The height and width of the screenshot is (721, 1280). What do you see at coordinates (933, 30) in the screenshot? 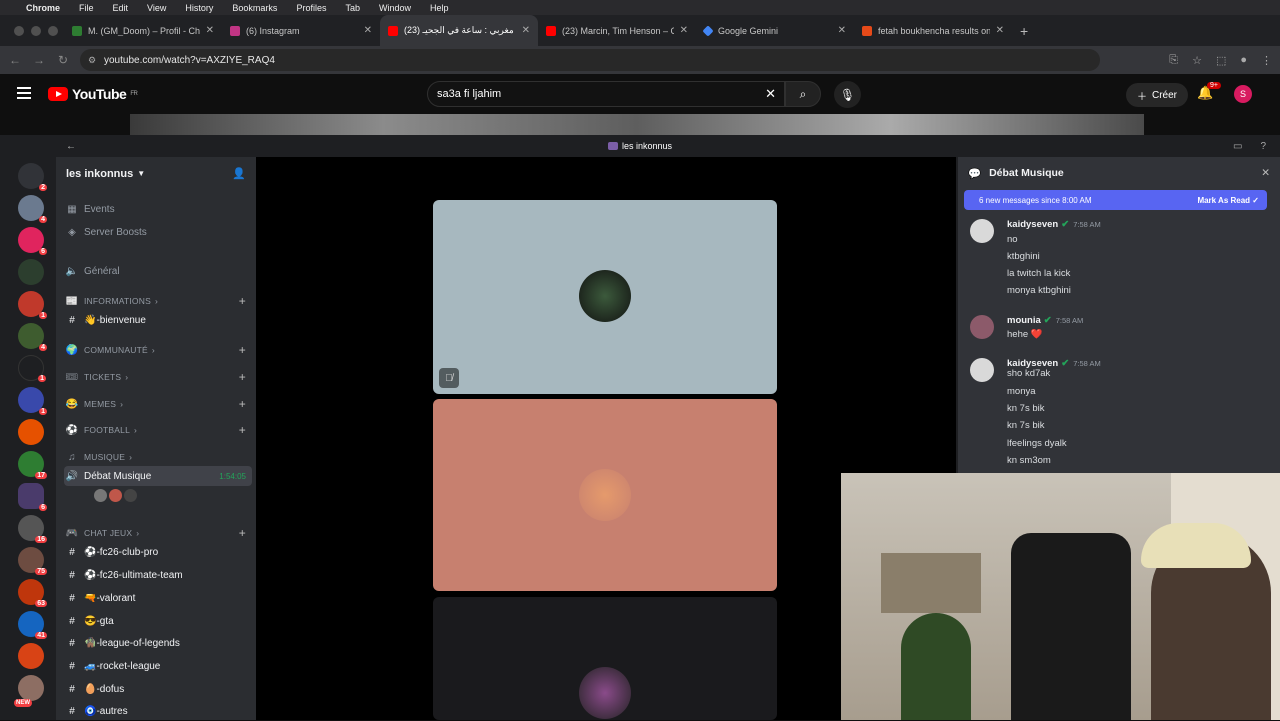
I see `browser-tab: fetah boukhencha results on ✕` at bounding box center [933, 30].